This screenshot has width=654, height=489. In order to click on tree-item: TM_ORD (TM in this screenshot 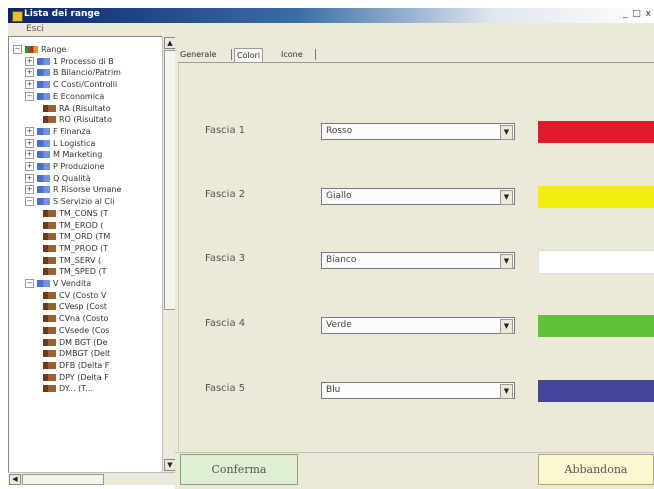, I will do `click(76, 237)`.